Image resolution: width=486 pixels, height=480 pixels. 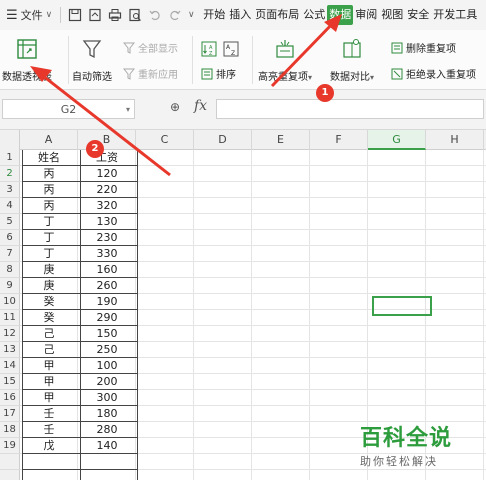 I want to click on cell-b-row: 220, so click(x=107, y=190).